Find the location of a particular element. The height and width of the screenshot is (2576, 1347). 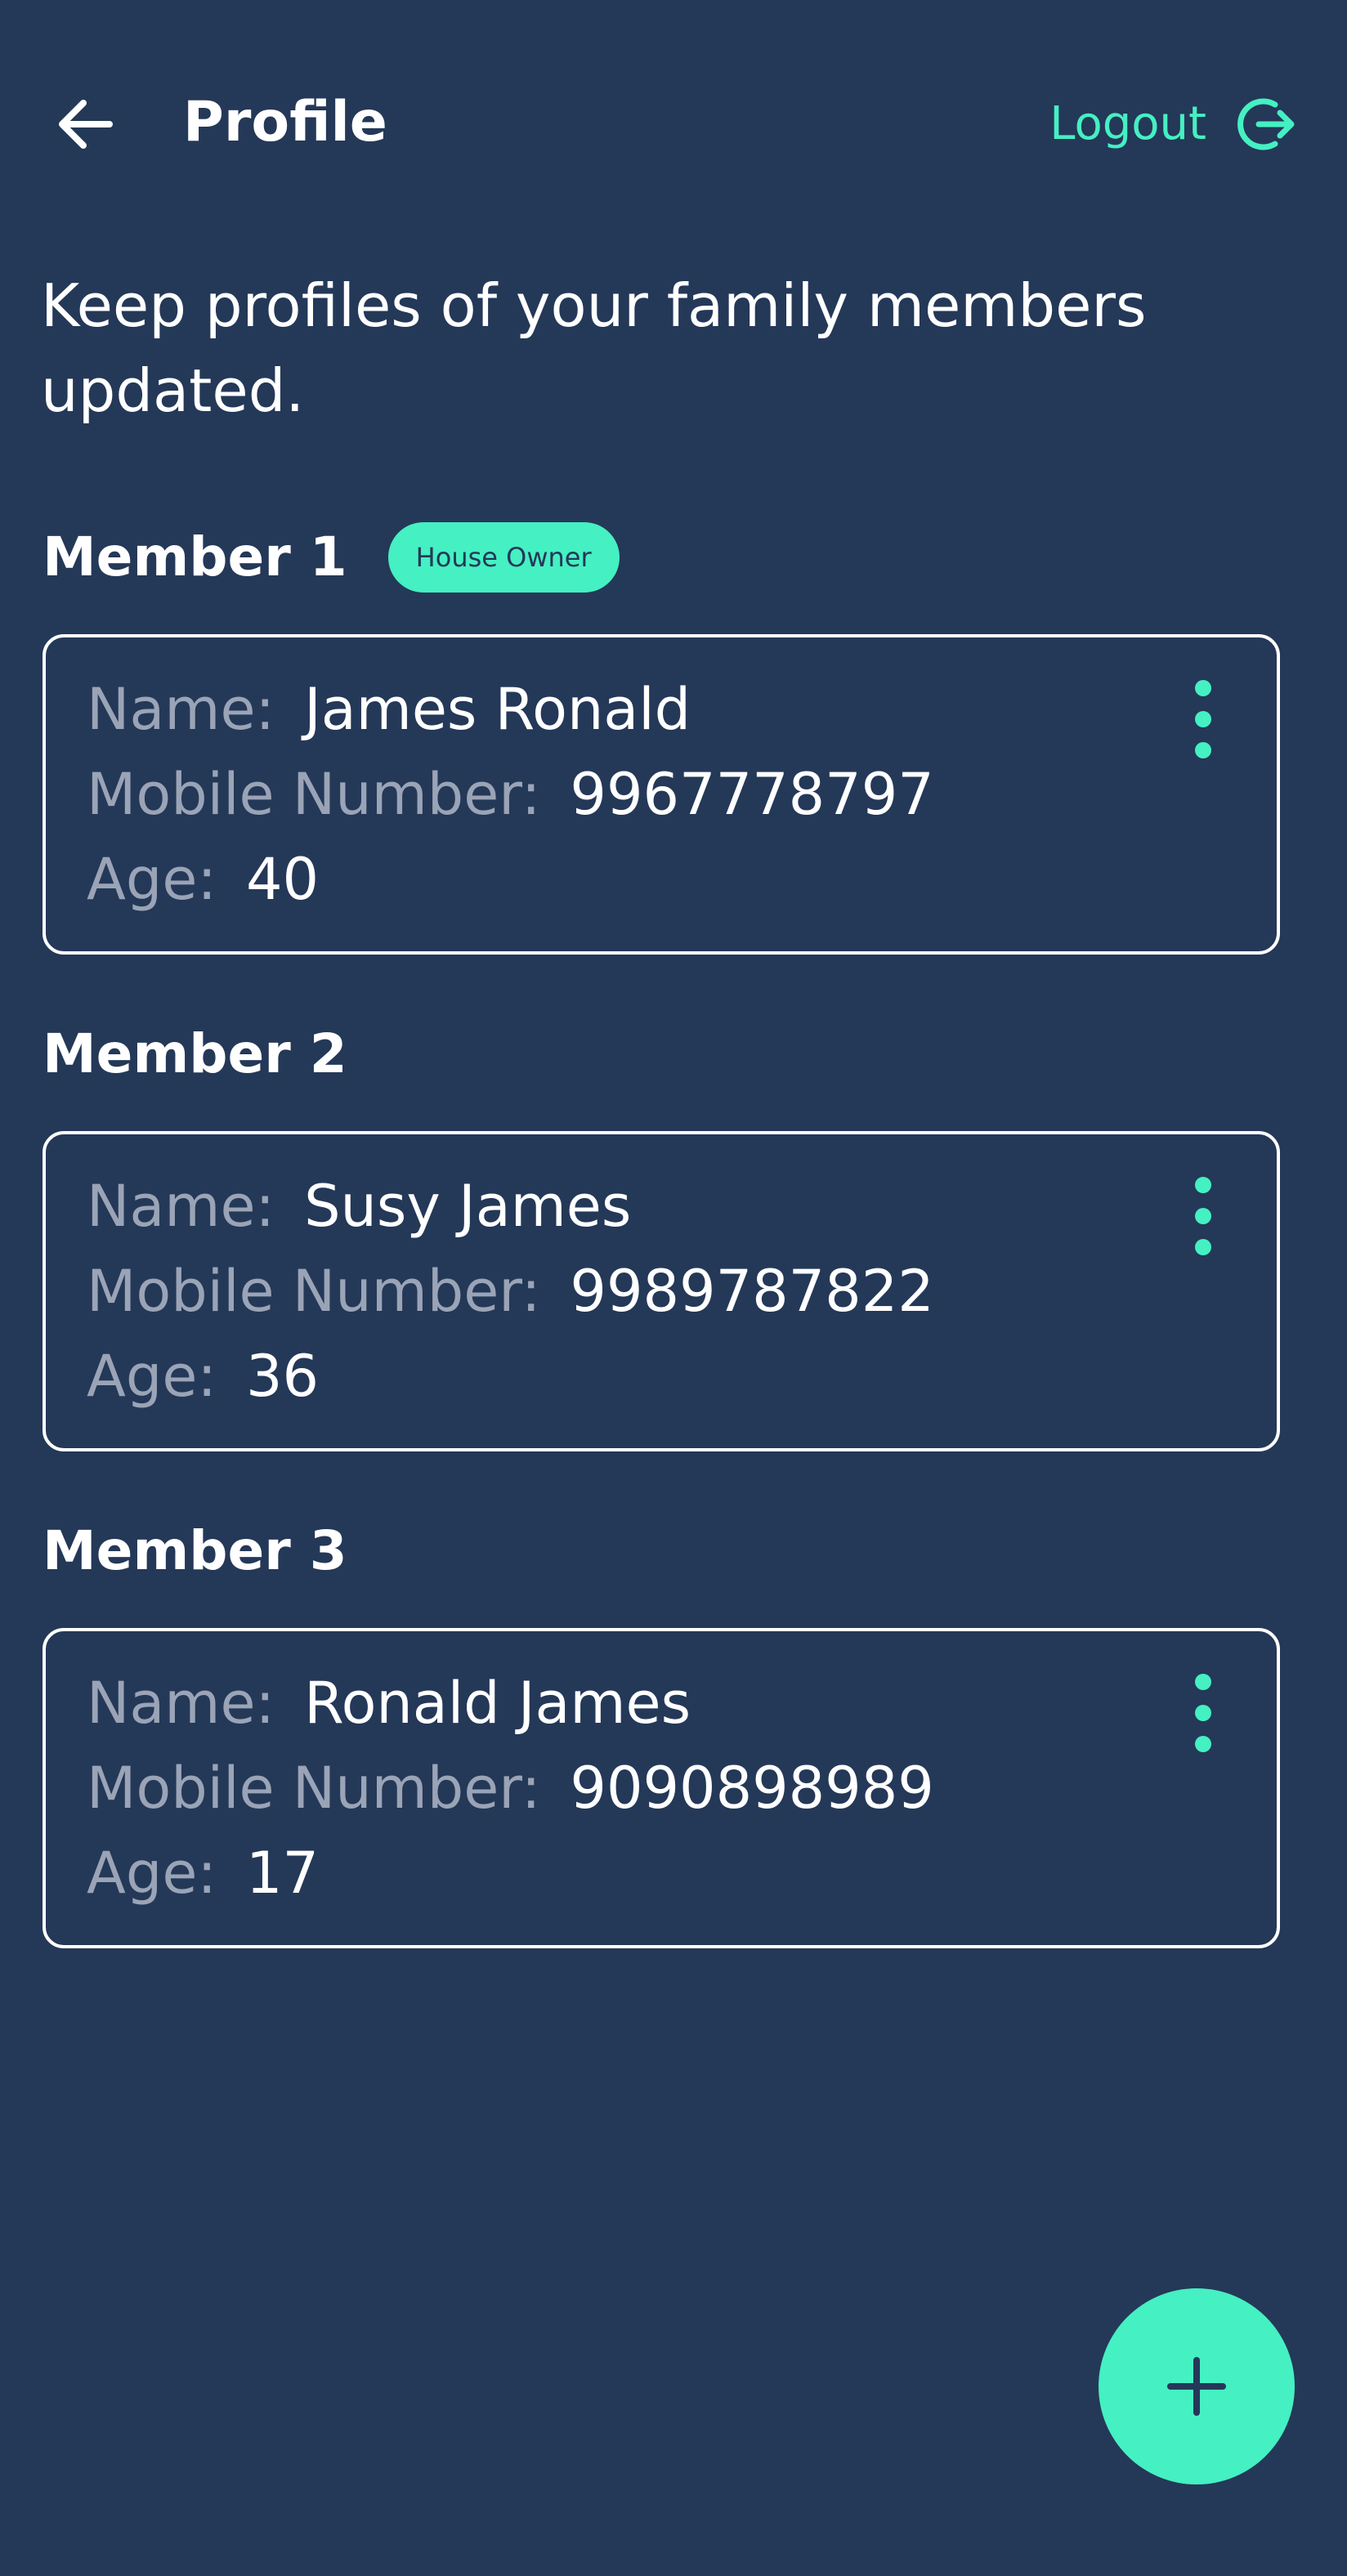

arrow-left-icon is located at coordinates (86, 124).